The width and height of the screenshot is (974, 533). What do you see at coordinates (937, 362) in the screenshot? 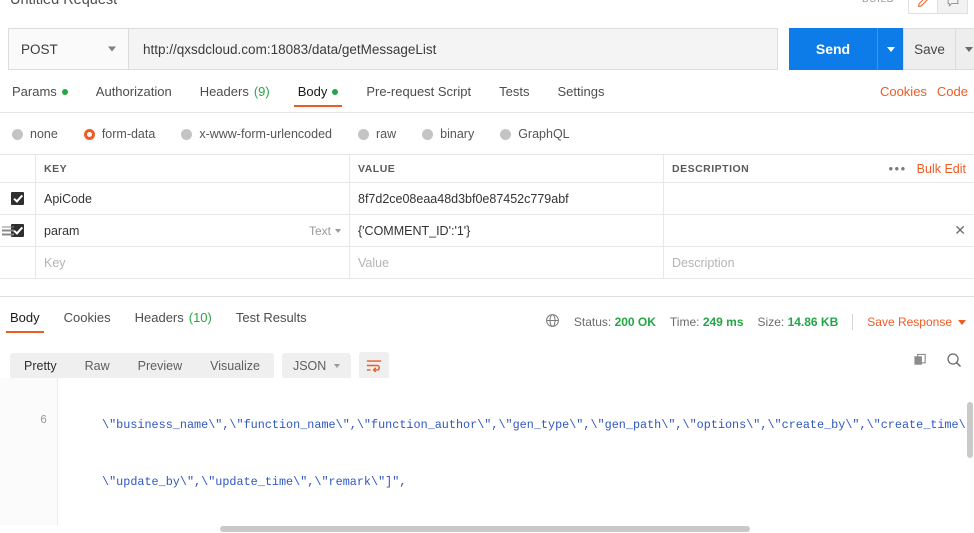
I see `response-right-icons` at bounding box center [937, 362].